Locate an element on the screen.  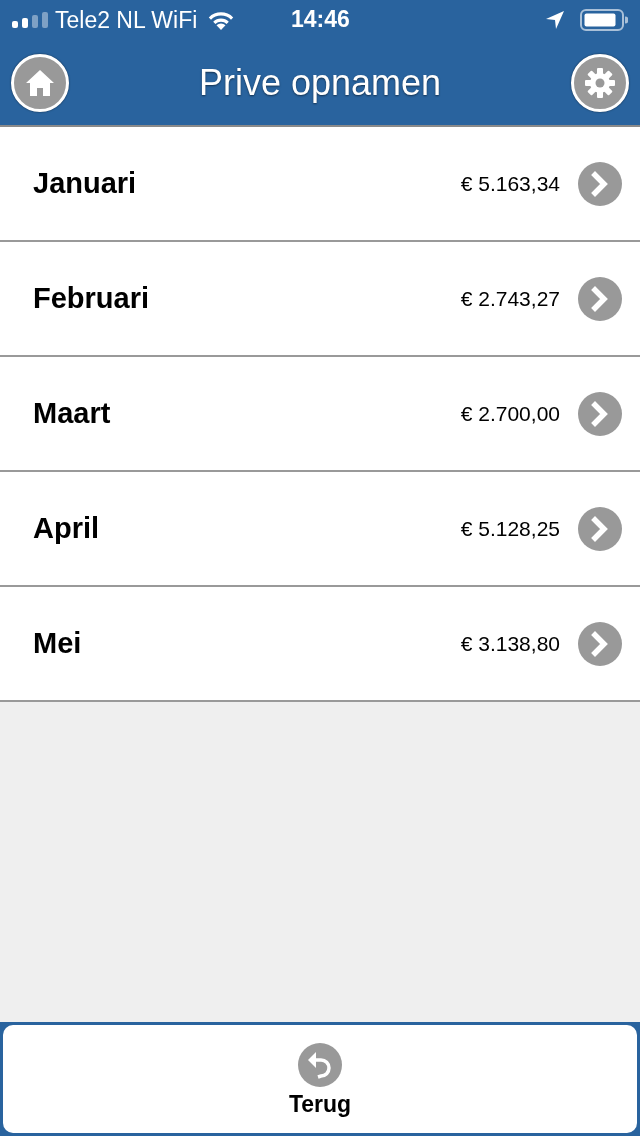
home-button is located at coordinates (40, 82).